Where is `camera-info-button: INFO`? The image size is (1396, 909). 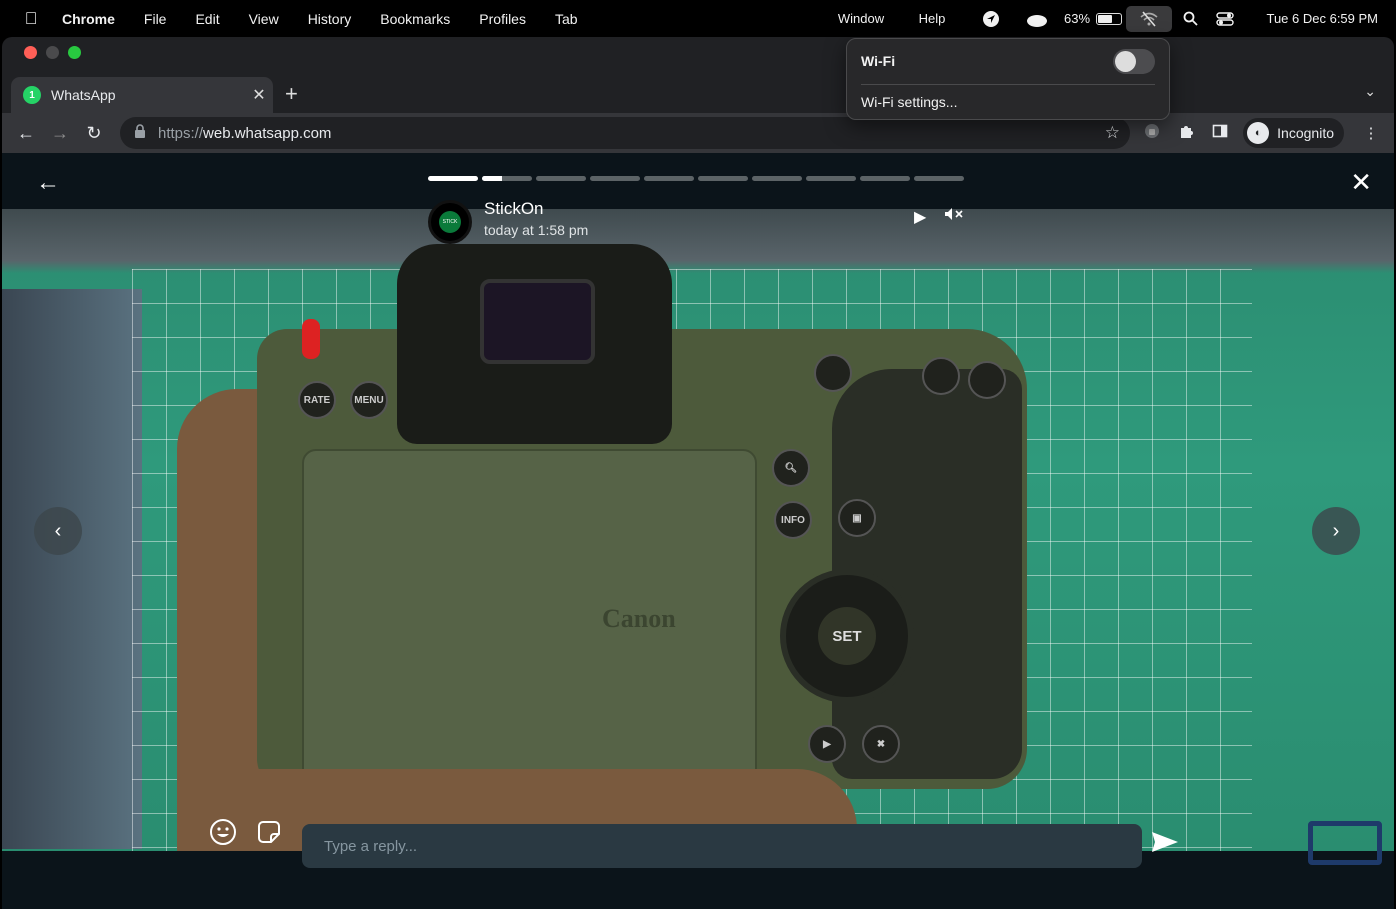 camera-info-button: INFO is located at coordinates (793, 520).